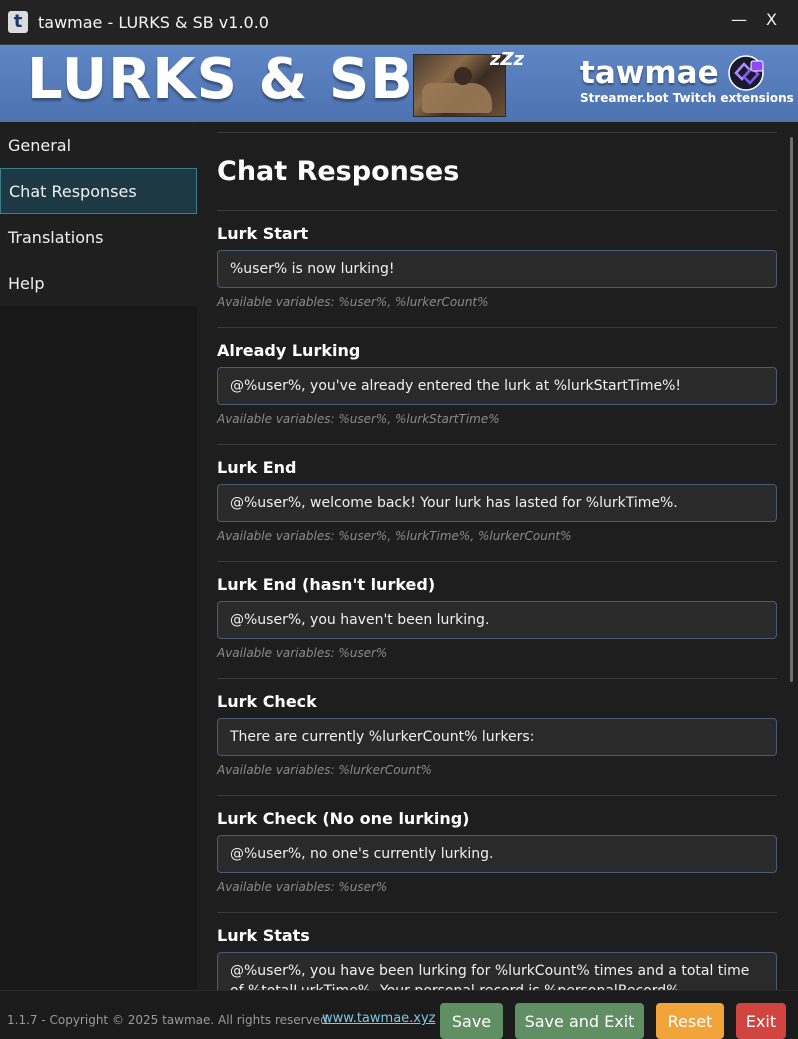  What do you see at coordinates (497, 737) in the screenshot?
I see `lurk-check-input` at bounding box center [497, 737].